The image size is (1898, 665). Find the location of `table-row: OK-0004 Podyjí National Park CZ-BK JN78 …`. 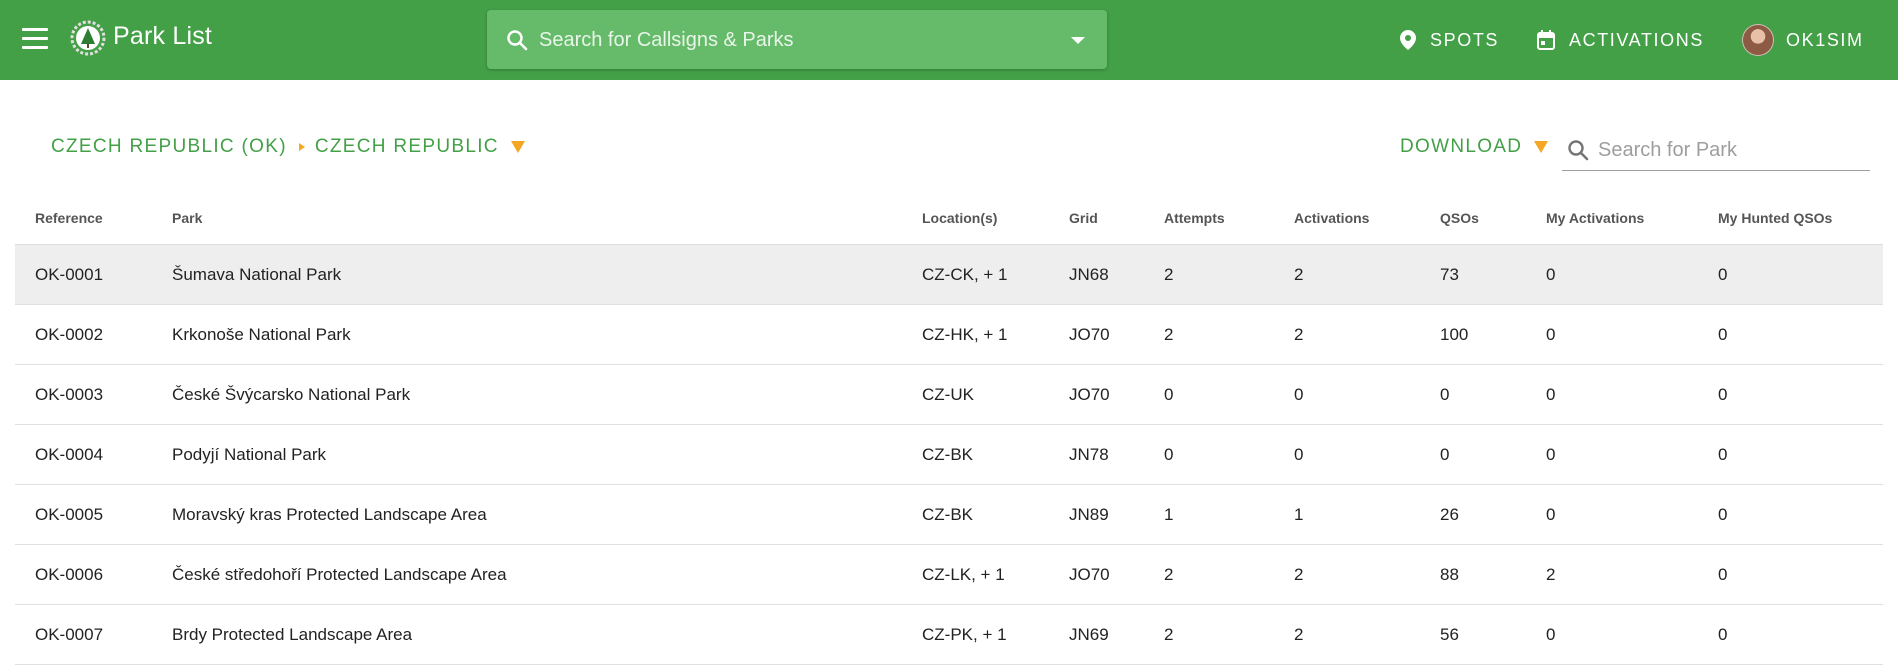

table-row: OK-0004 Podyjí National Park CZ-BK JN78 … is located at coordinates (949, 454).